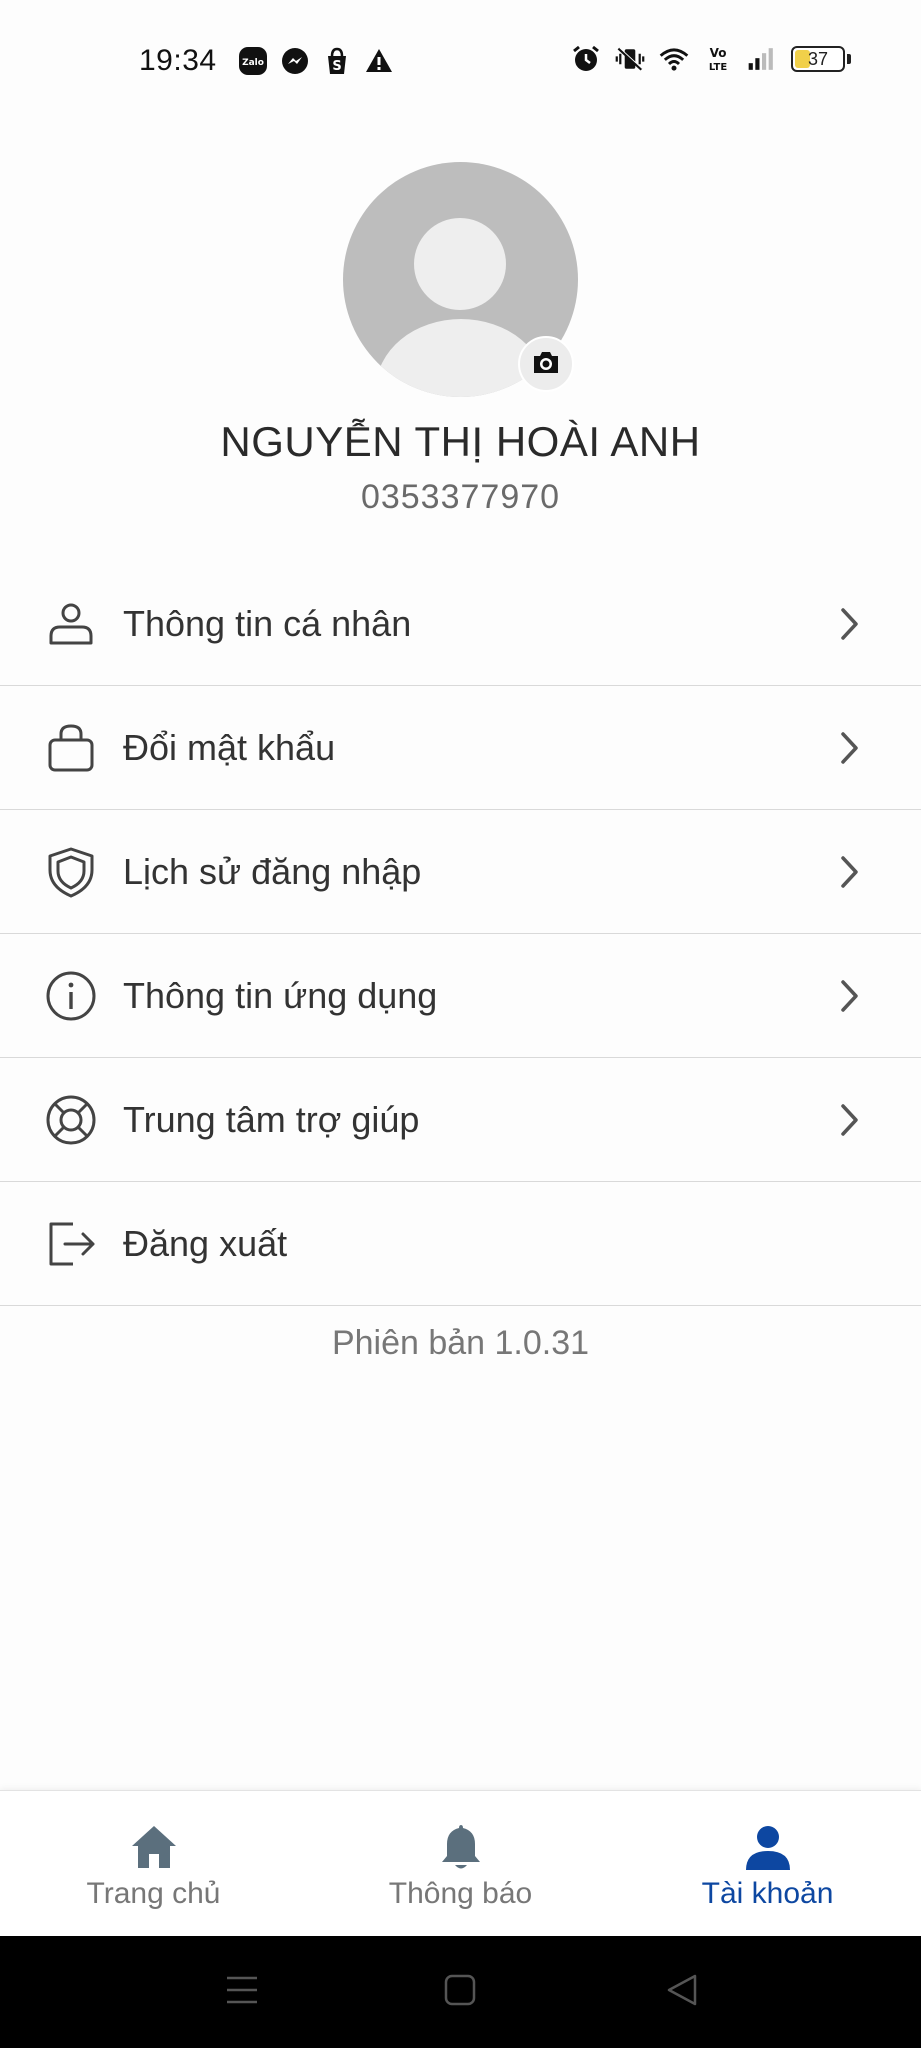 The image size is (921, 2048). I want to click on wifi-icon, so click(674, 59).